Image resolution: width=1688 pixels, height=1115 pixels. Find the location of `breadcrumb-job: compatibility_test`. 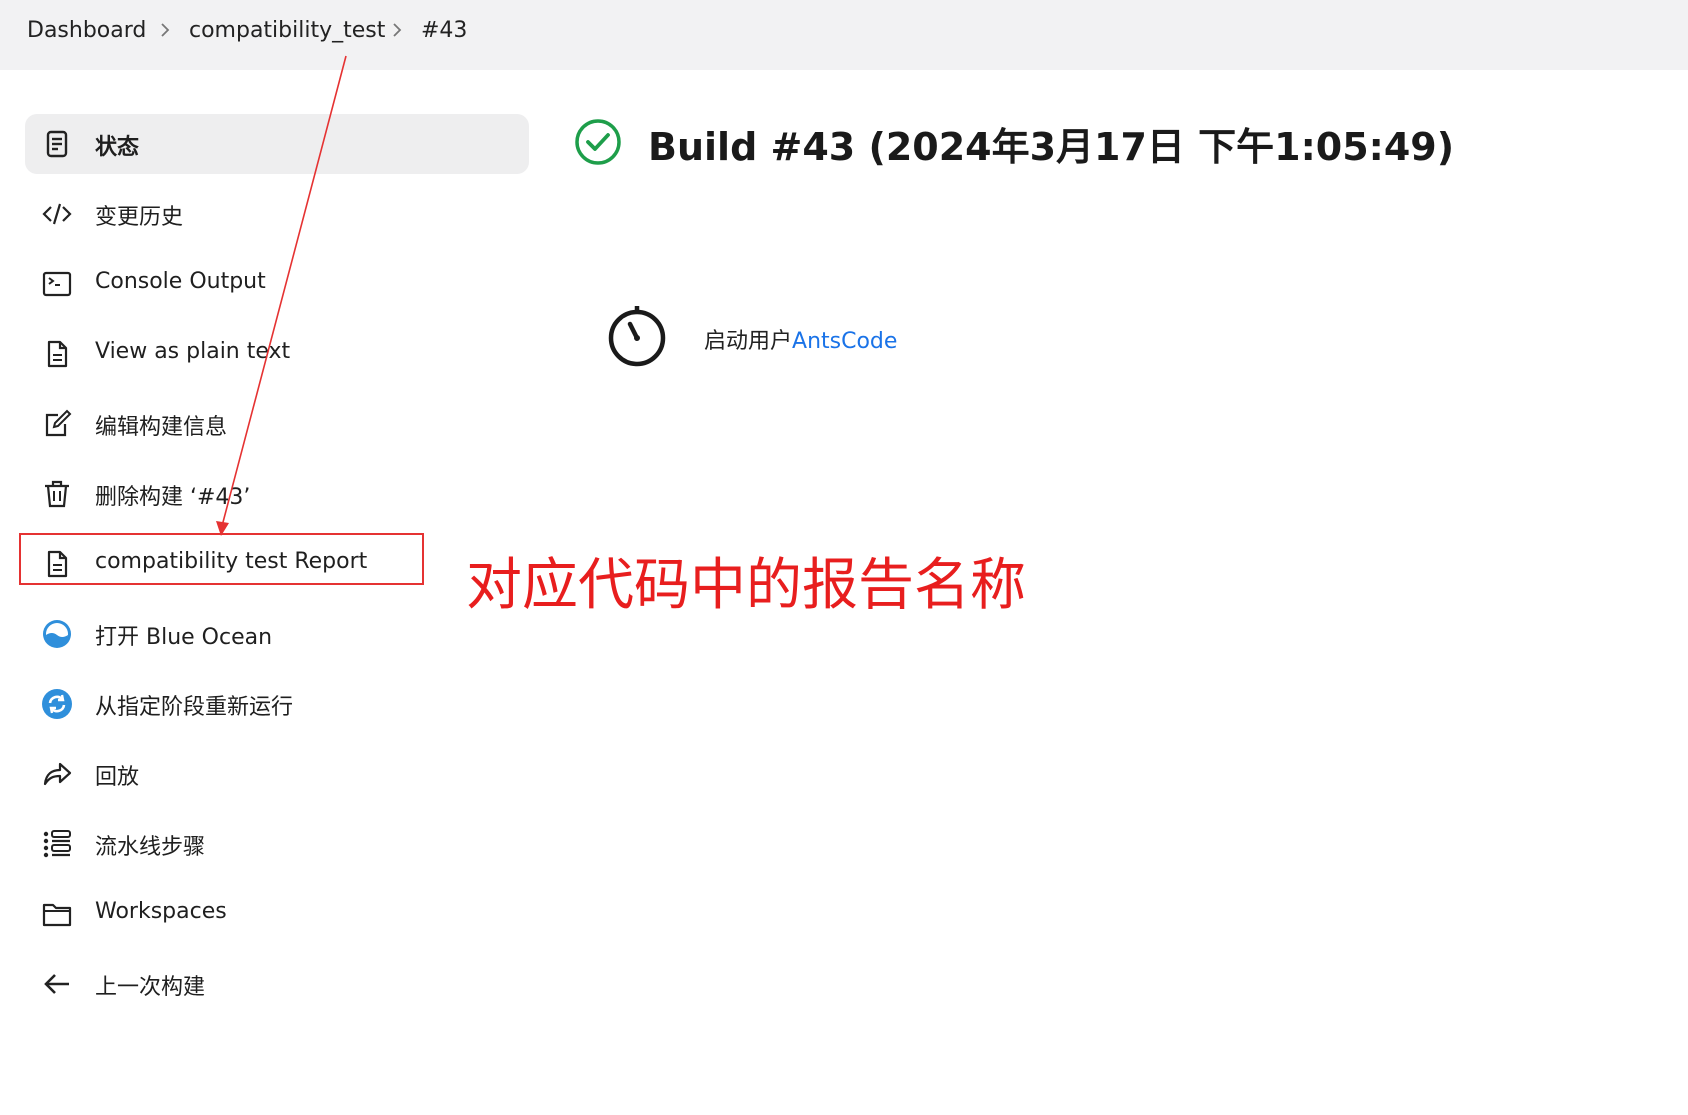

breadcrumb-job: compatibility_test is located at coordinates (287, 30).